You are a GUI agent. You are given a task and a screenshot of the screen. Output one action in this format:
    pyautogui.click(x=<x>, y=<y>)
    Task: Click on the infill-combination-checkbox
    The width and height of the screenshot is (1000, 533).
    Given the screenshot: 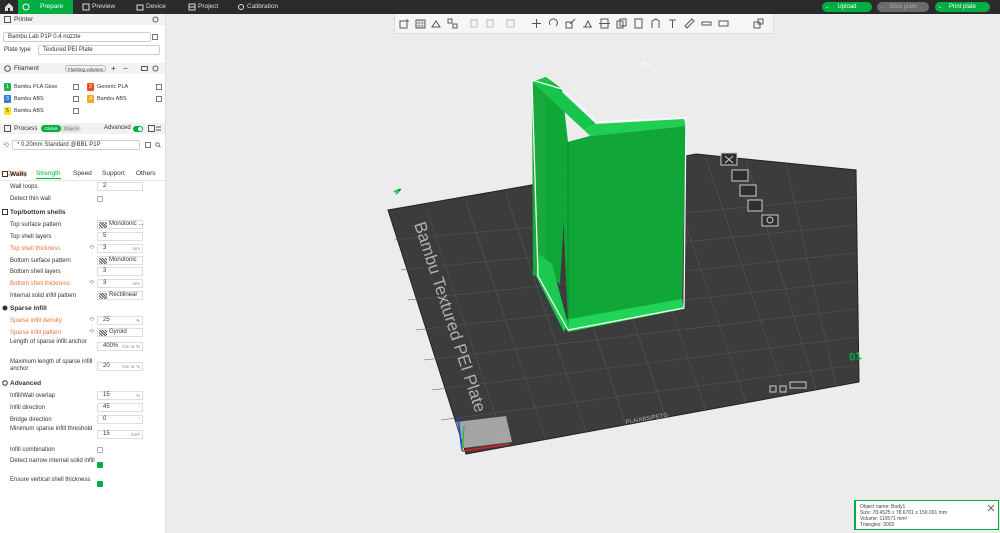 What is the action you would take?
    pyautogui.click(x=100, y=450)
    